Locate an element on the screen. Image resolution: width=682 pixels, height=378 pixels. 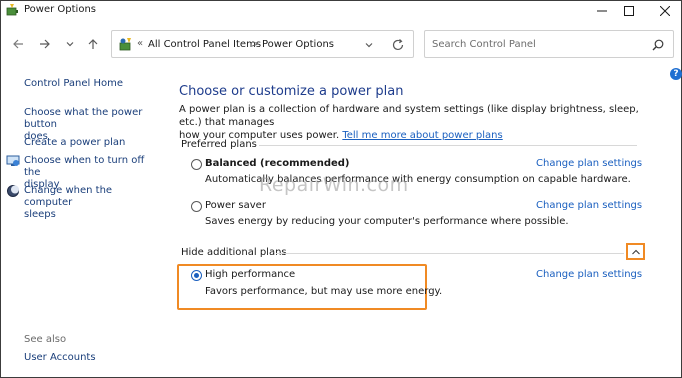
computer-sleeps-link: Change when the computer sleeps is located at coordinates (92, 203).